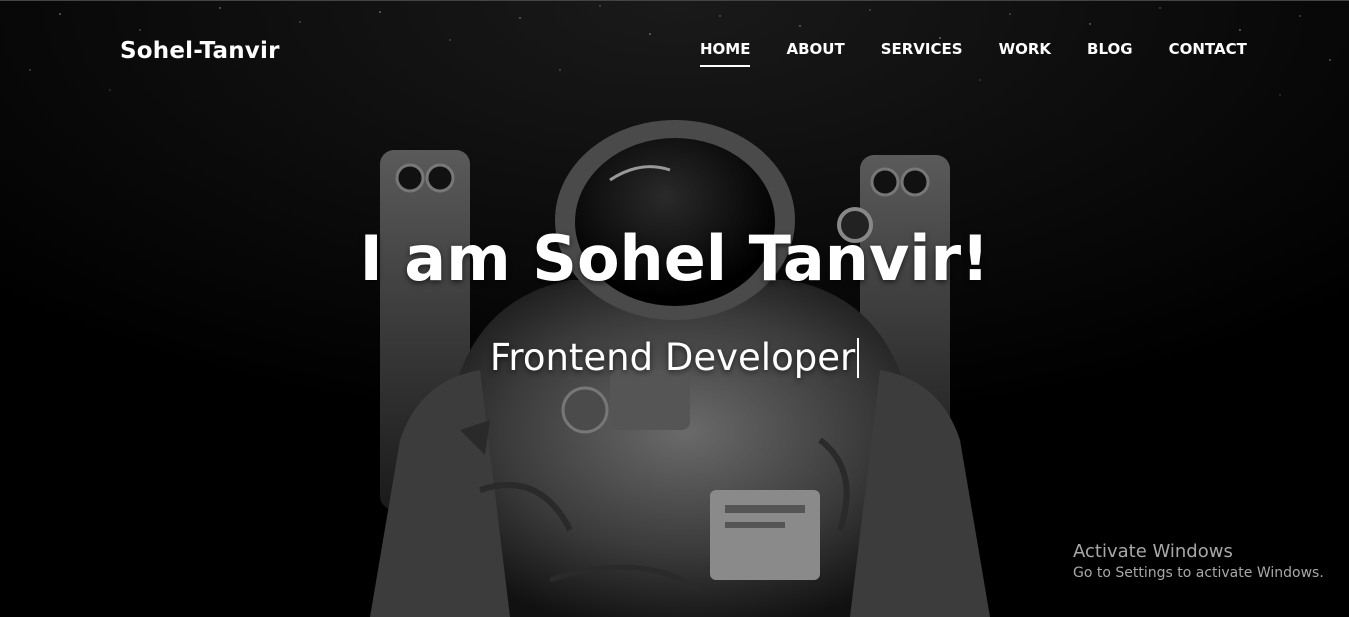 This screenshot has width=1349, height=617. I want to click on hero-headline-text: I am Sohel Tanvir!, so click(674, 258).